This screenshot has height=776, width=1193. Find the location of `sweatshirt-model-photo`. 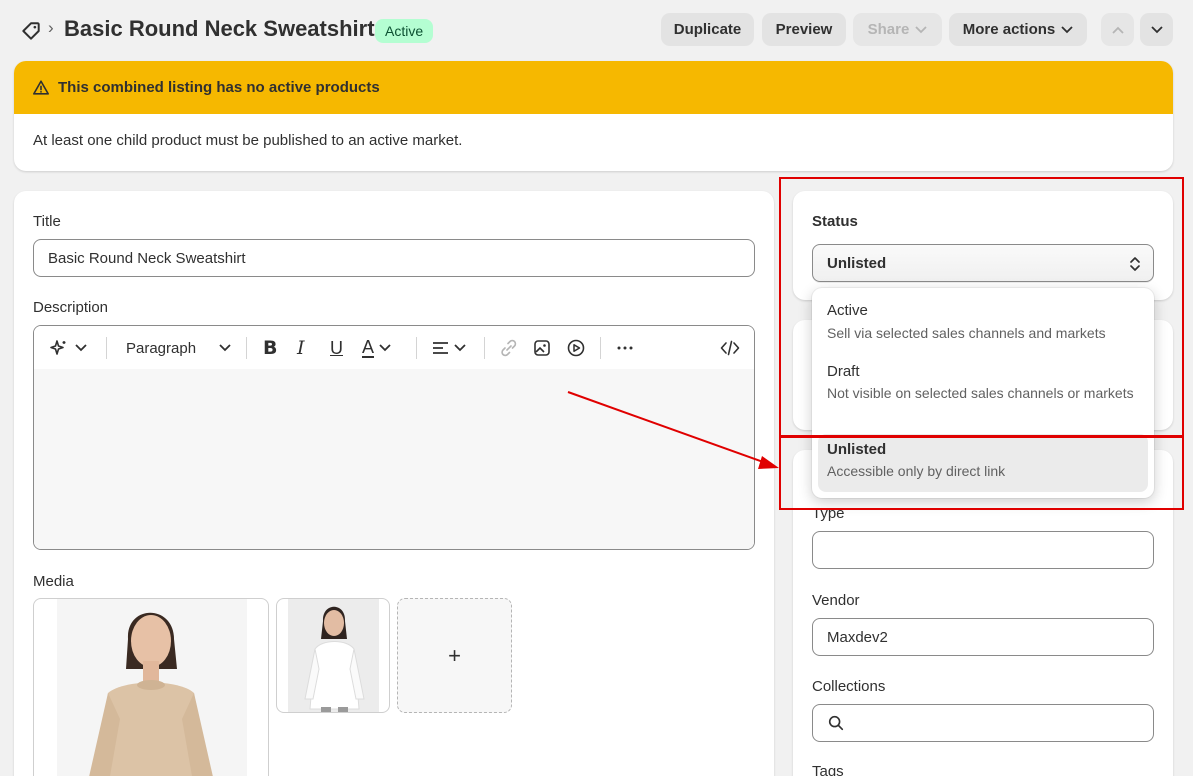

sweatshirt-model-photo is located at coordinates (152, 687).